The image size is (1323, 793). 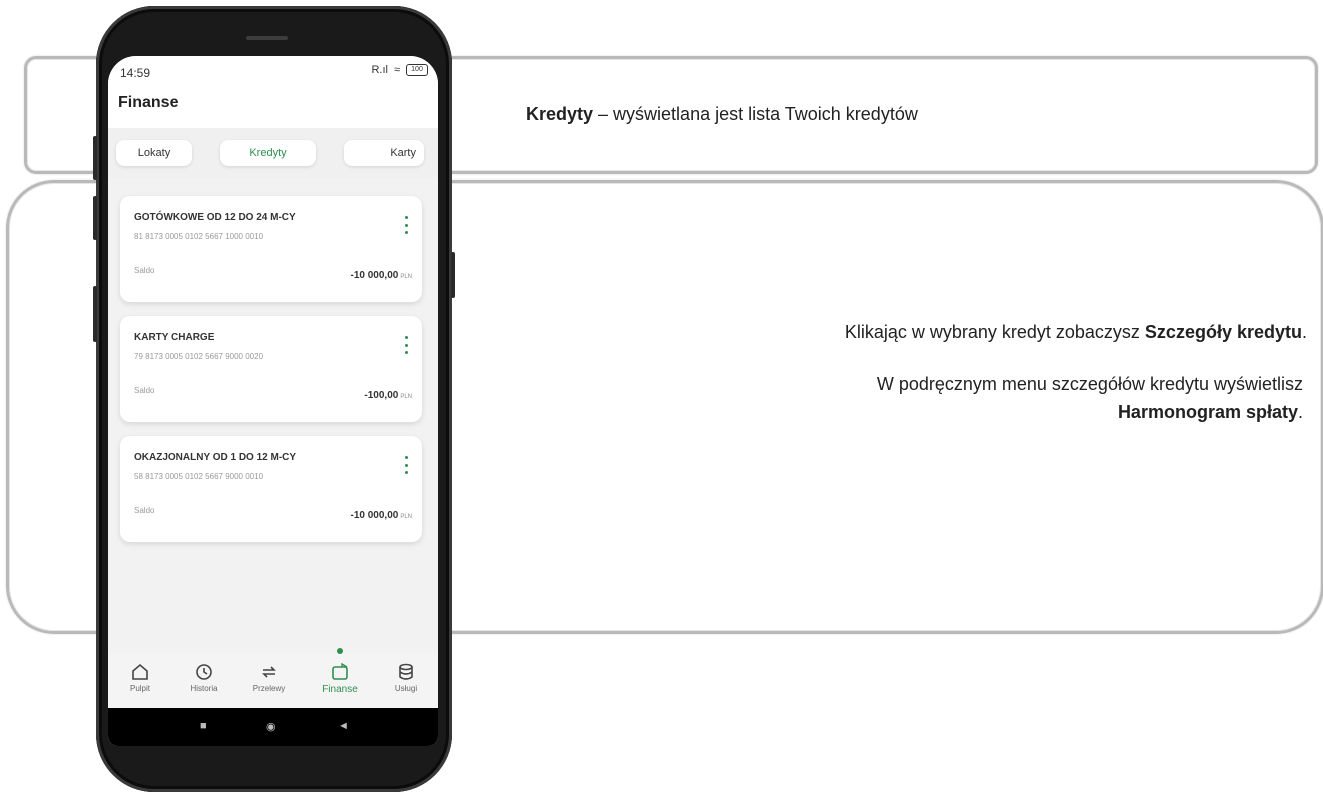 I want to click on bold-term: Szczegóły kredytu, so click(x=1223, y=332).